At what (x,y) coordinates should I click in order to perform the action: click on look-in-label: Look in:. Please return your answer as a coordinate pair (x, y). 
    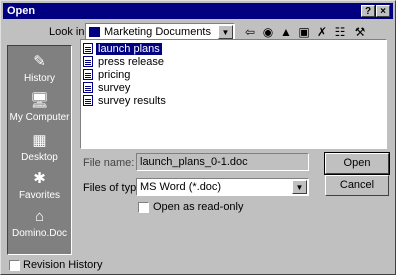
    Looking at the image, I should click on (68, 32).